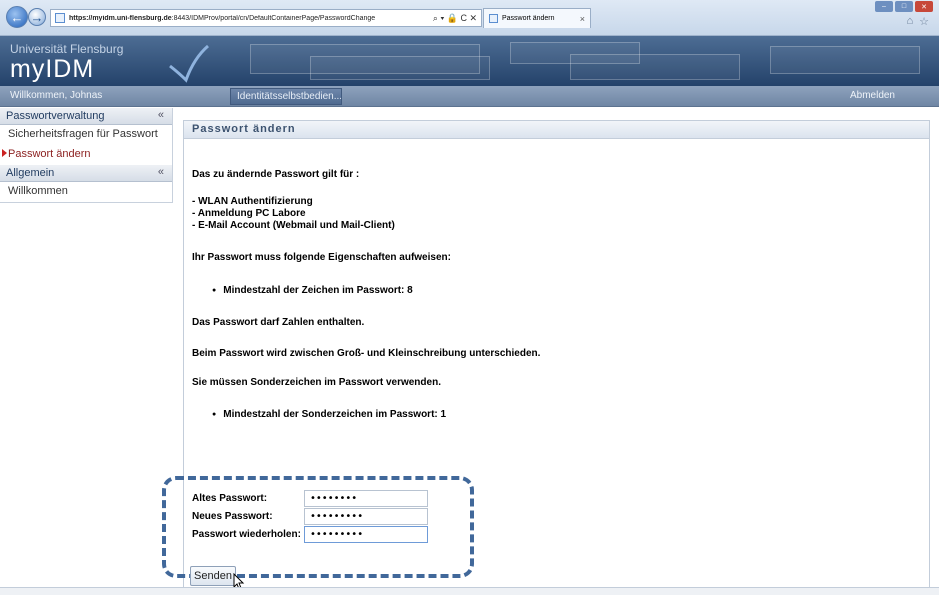 This screenshot has height=595, width=939. I want to click on service-item: - WLAN Authentifizierung, so click(252, 201).